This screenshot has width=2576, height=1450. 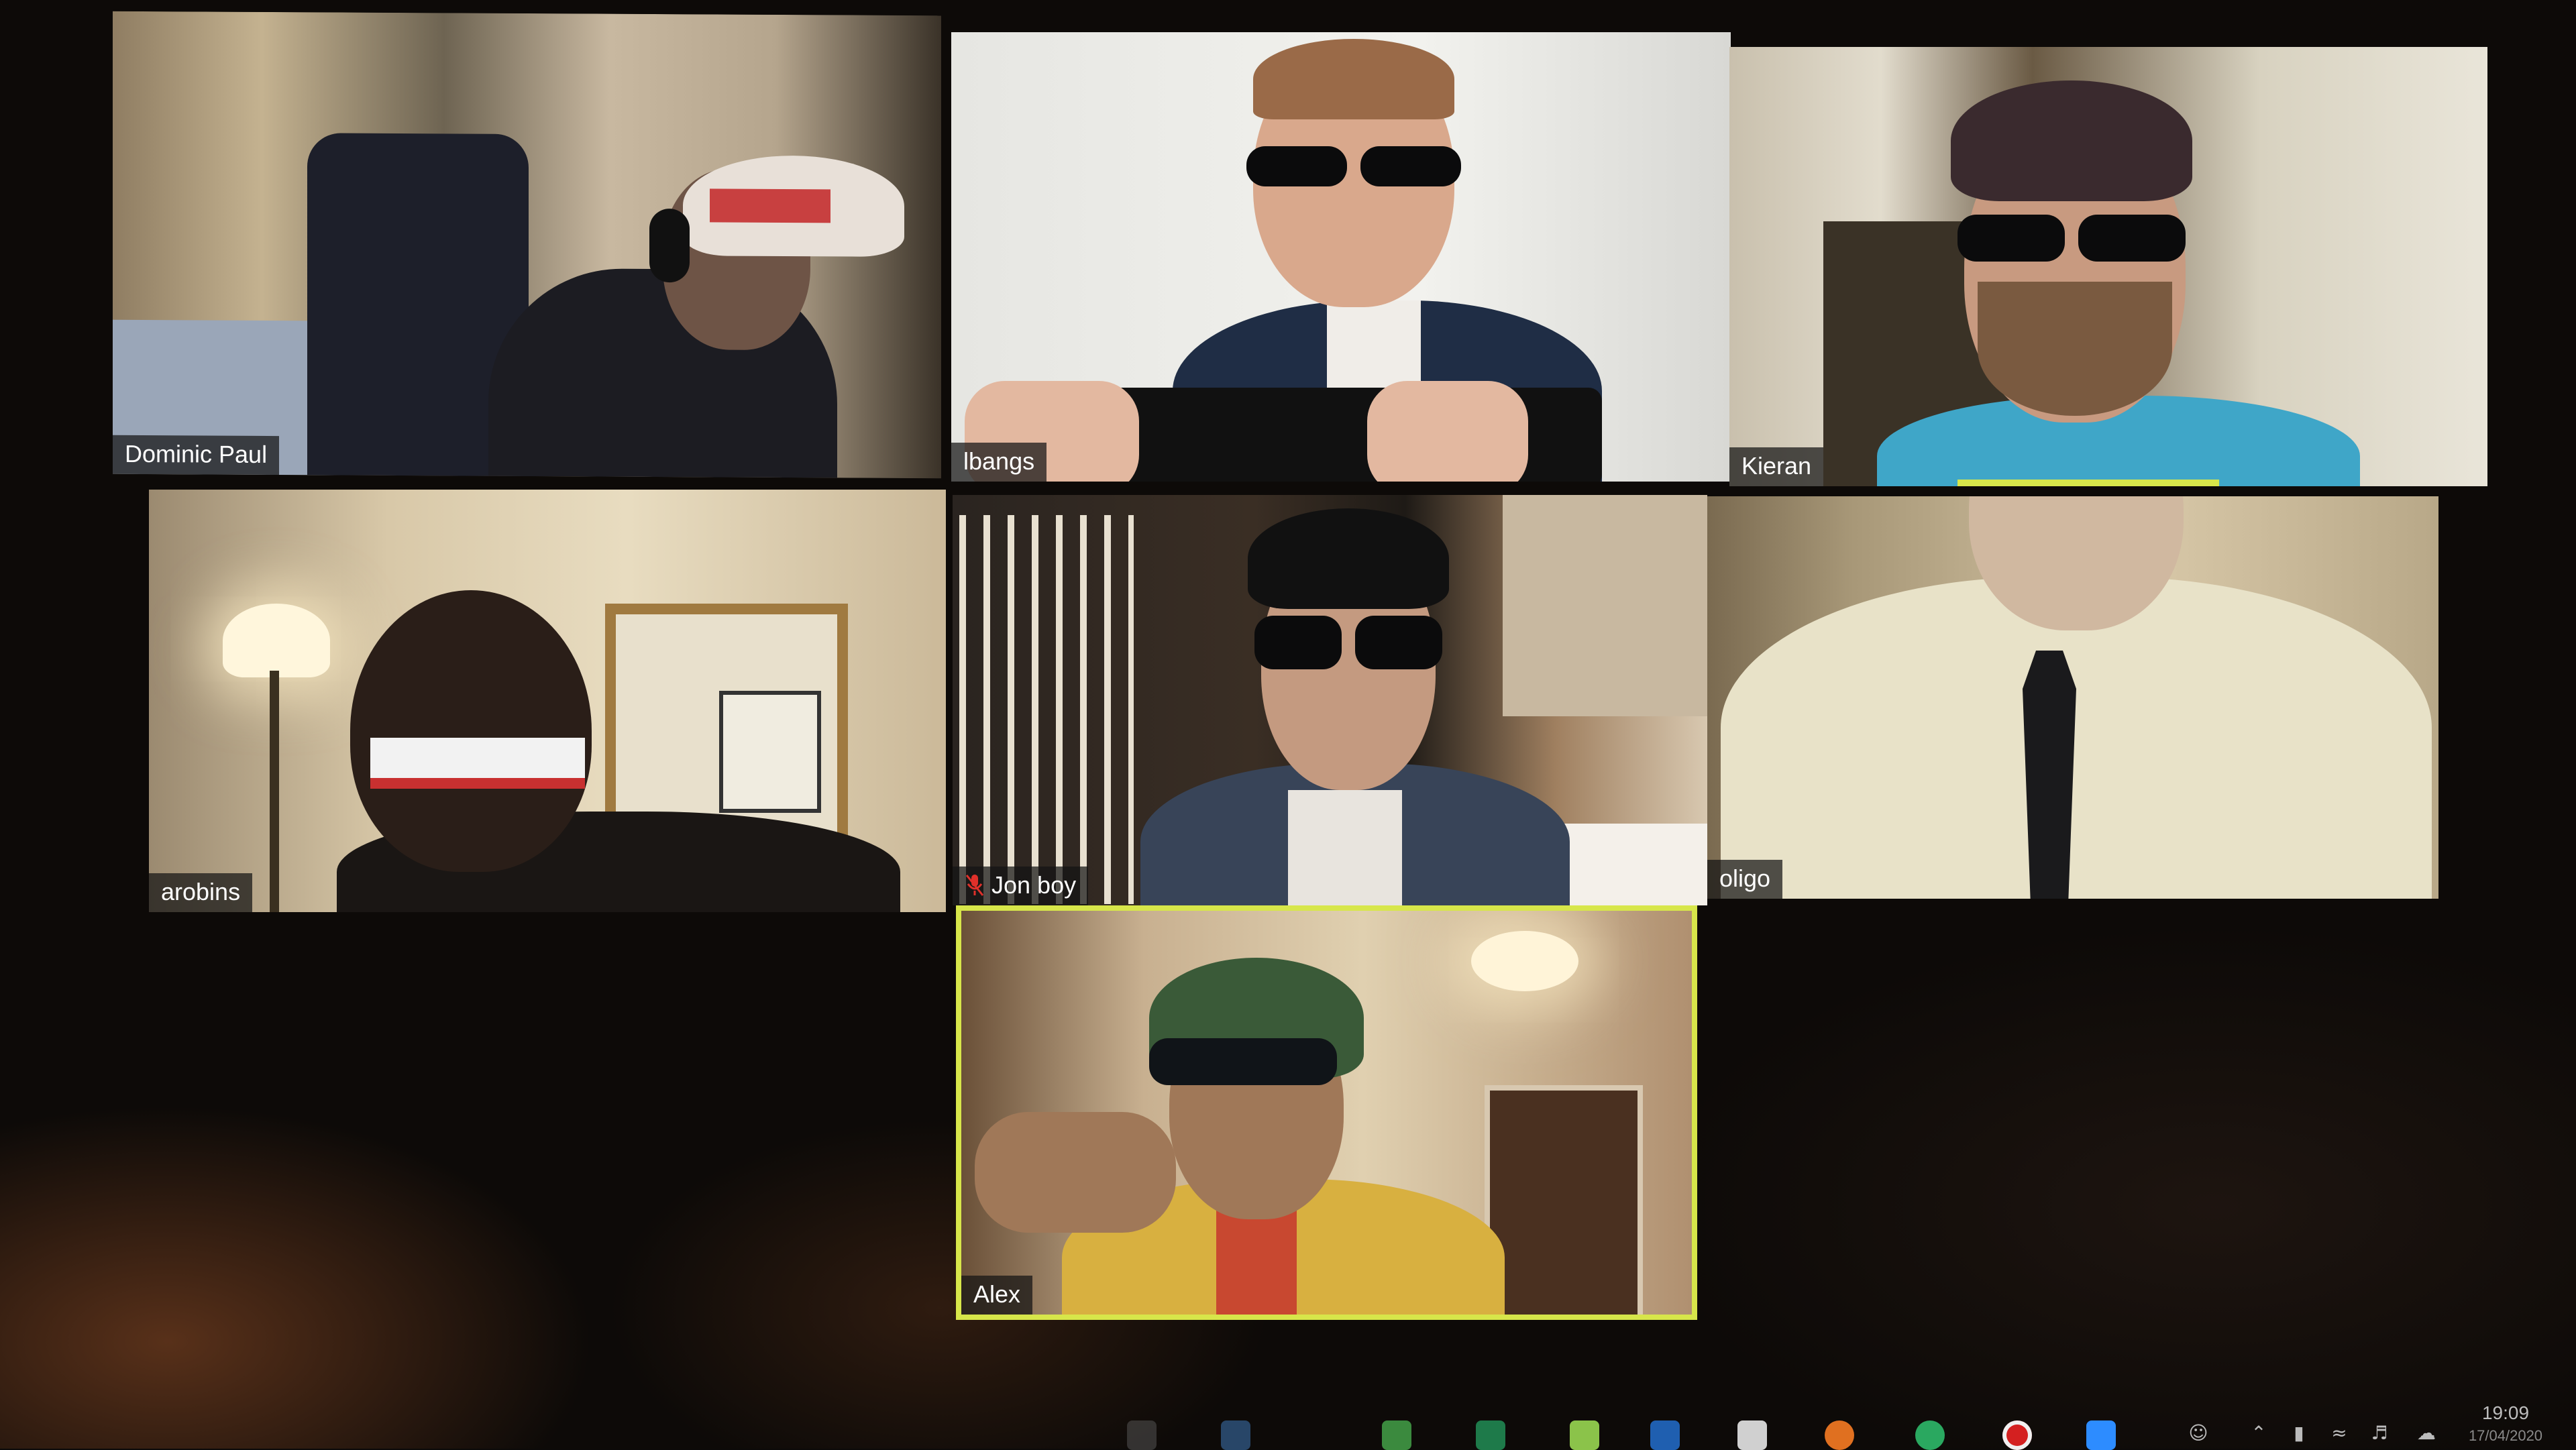 I want to click on participant-name: oligo, so click(x=1745, y=878).